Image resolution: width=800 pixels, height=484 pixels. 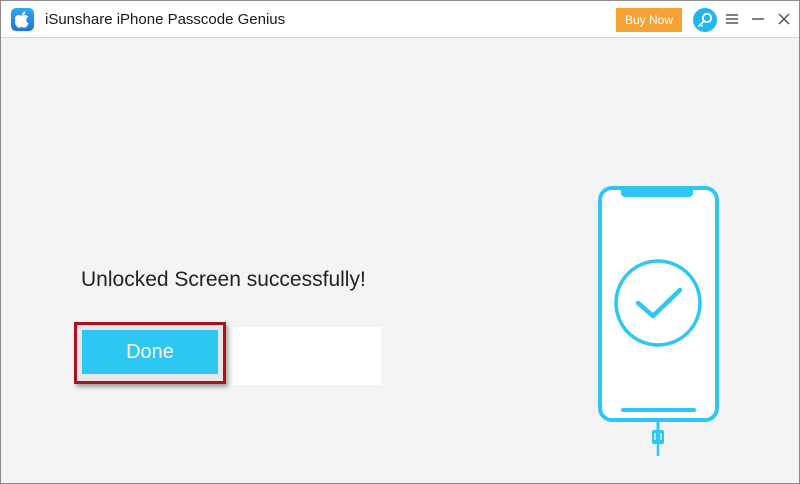 I want to click on buy-now-button: Buy Now, so click(x=649, y=20).